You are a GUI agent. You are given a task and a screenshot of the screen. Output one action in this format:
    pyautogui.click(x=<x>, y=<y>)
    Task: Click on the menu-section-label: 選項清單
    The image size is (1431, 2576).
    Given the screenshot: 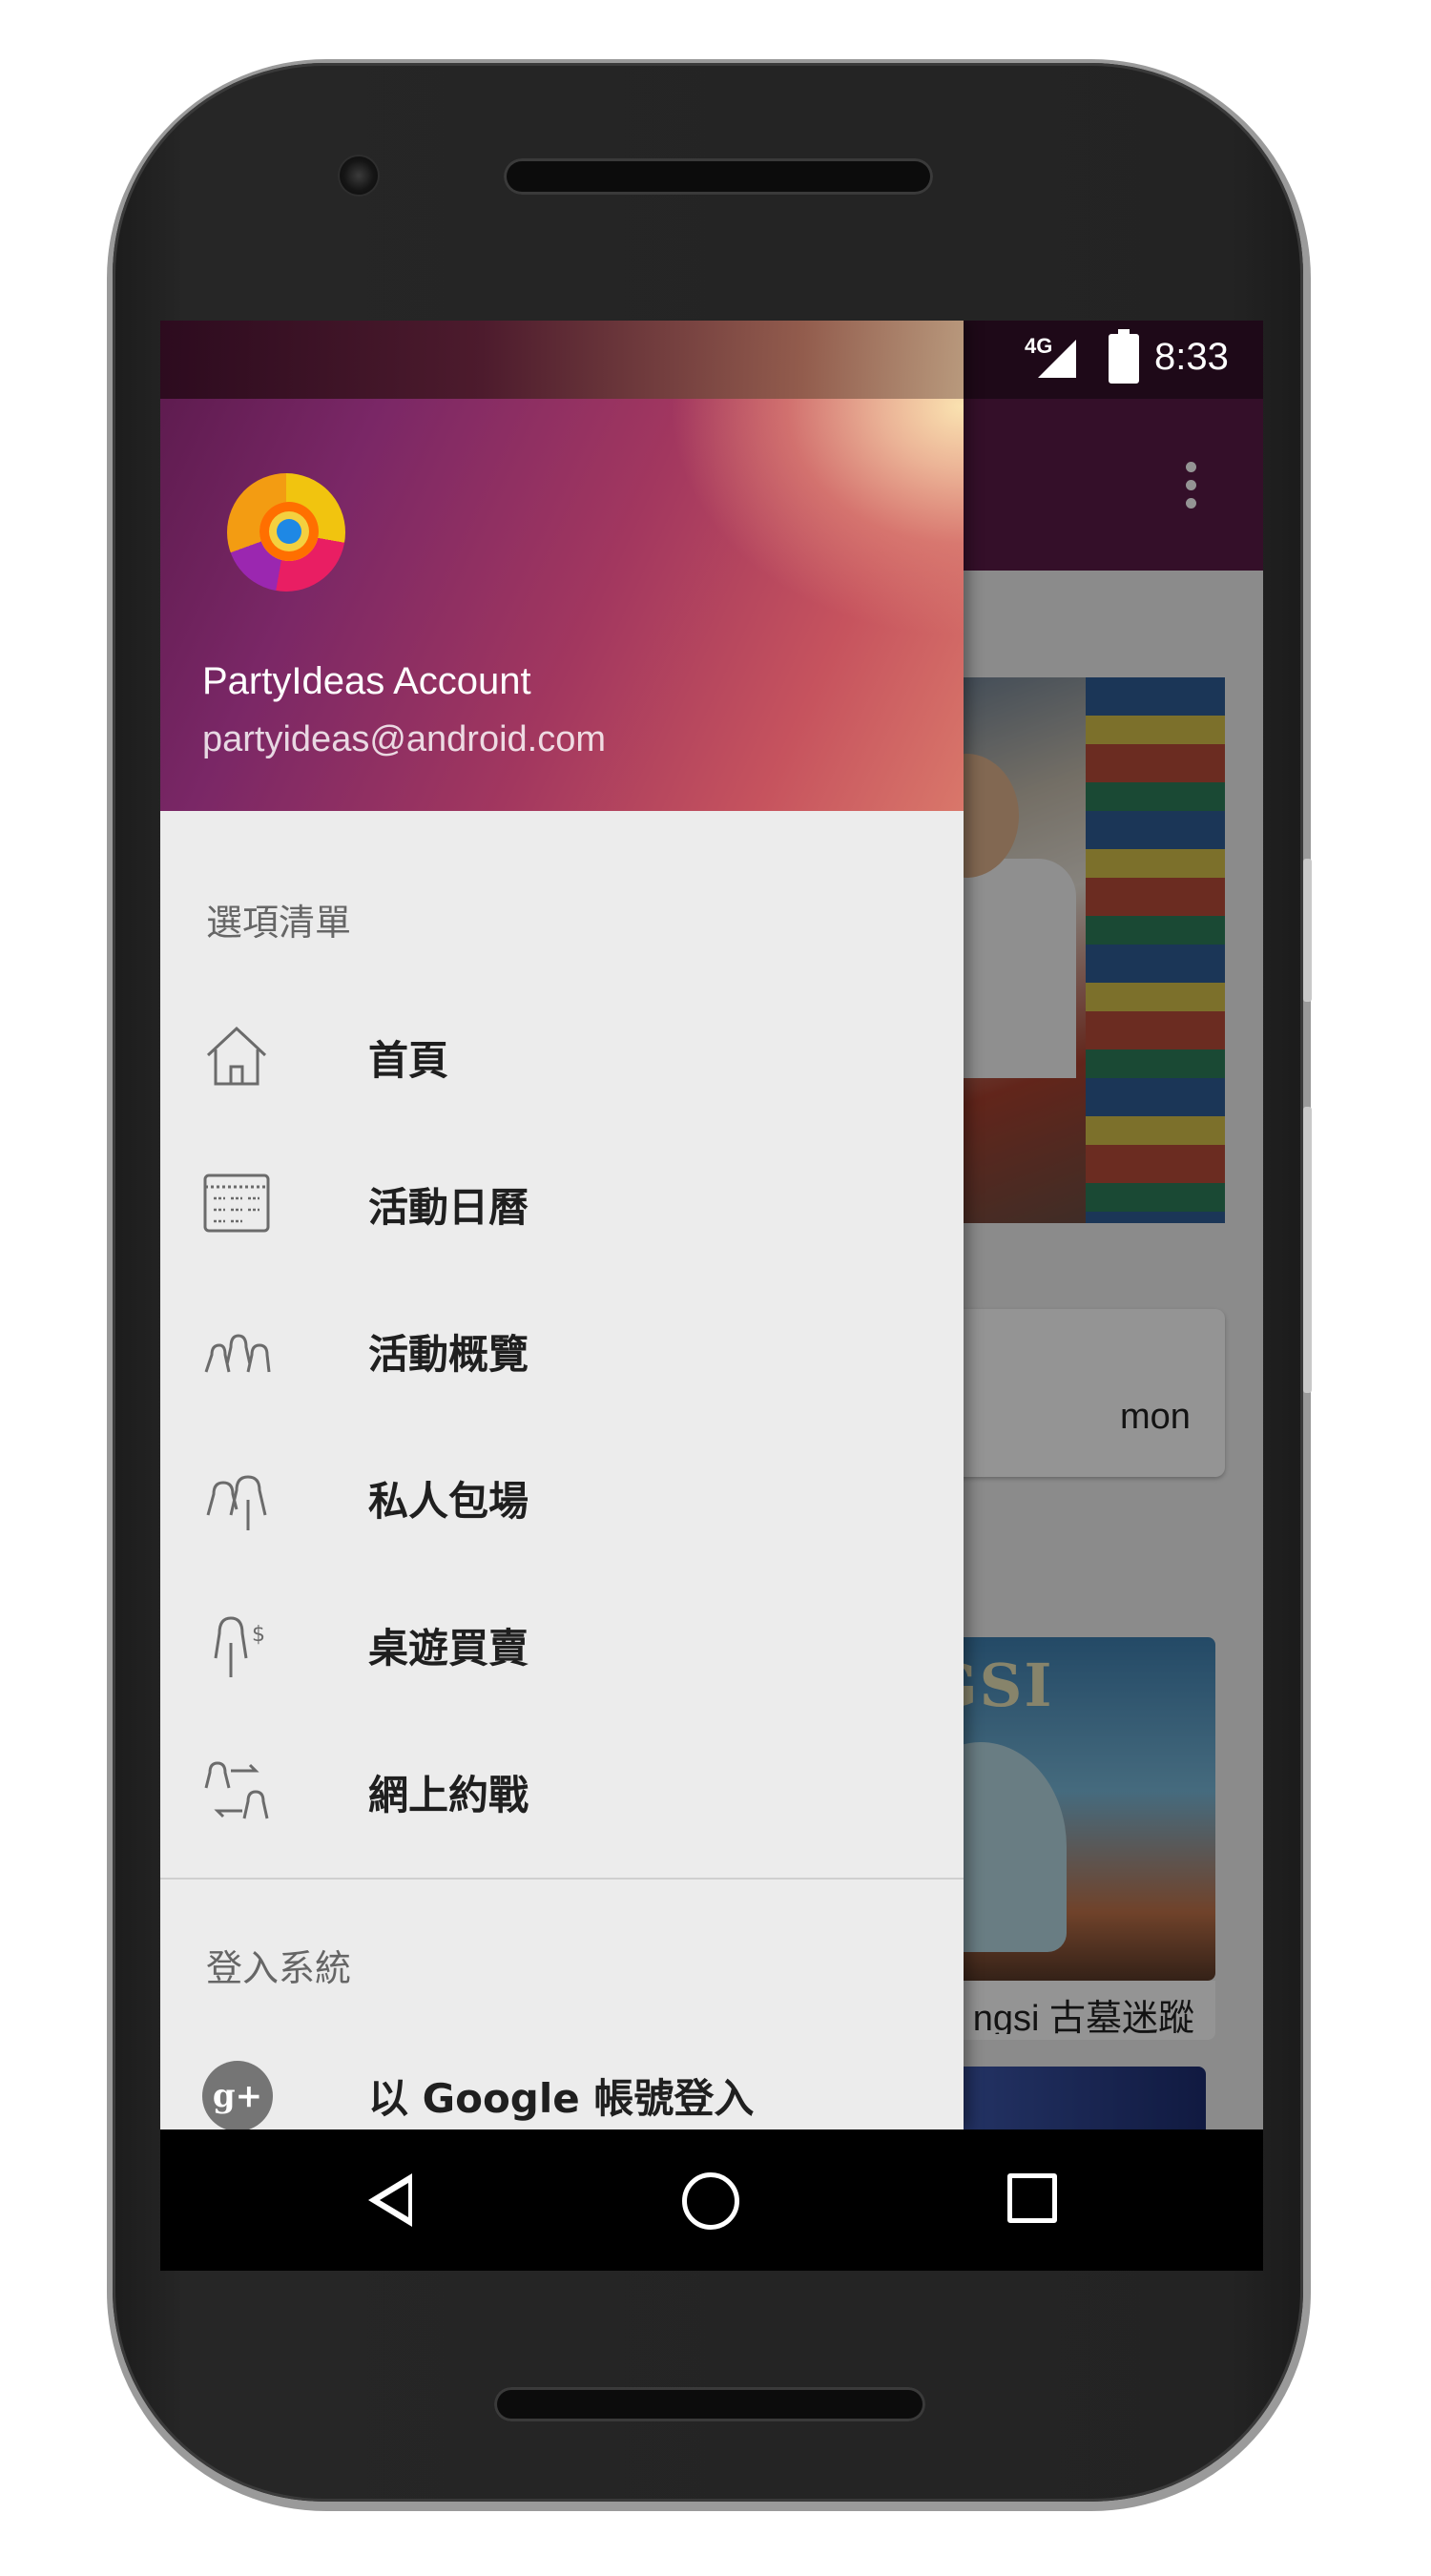 What is the action you would take?
    pyautogui.click(x=279, y=924)
    